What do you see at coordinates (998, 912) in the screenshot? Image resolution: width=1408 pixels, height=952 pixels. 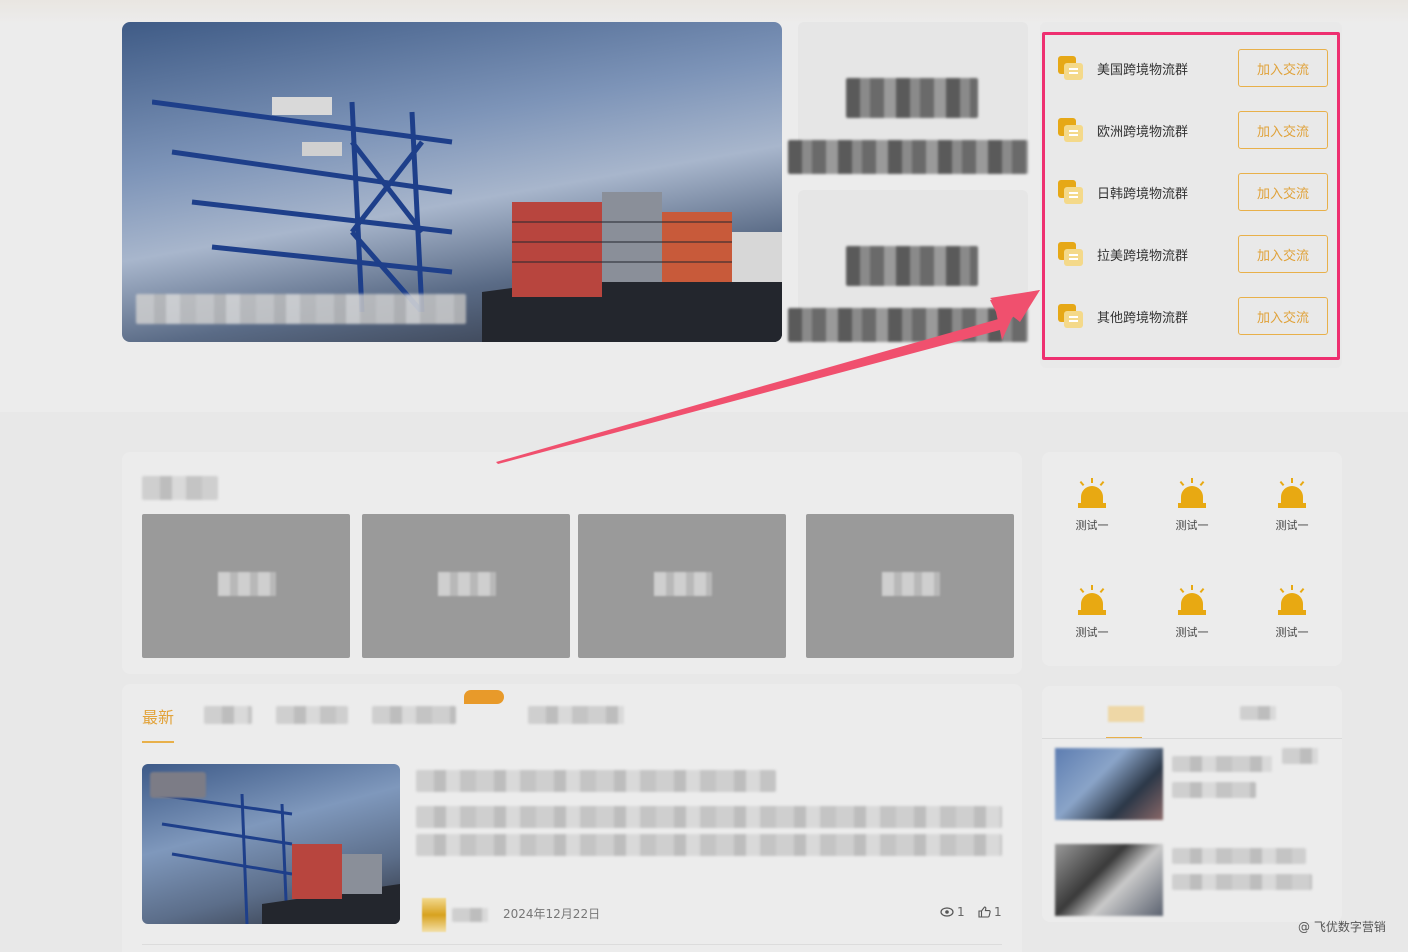 I see `like-count-value: 1` at bounding box center [998, 912].